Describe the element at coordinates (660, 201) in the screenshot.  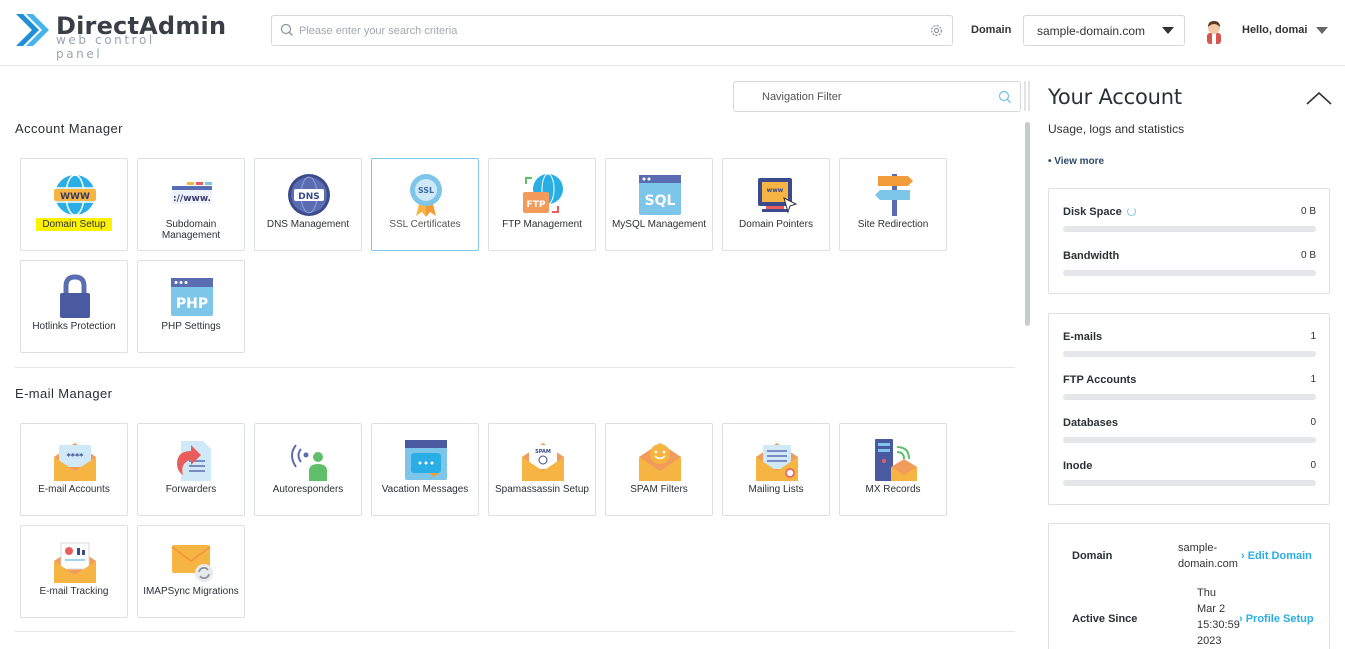
I see `svg-text: SQL` at that location.